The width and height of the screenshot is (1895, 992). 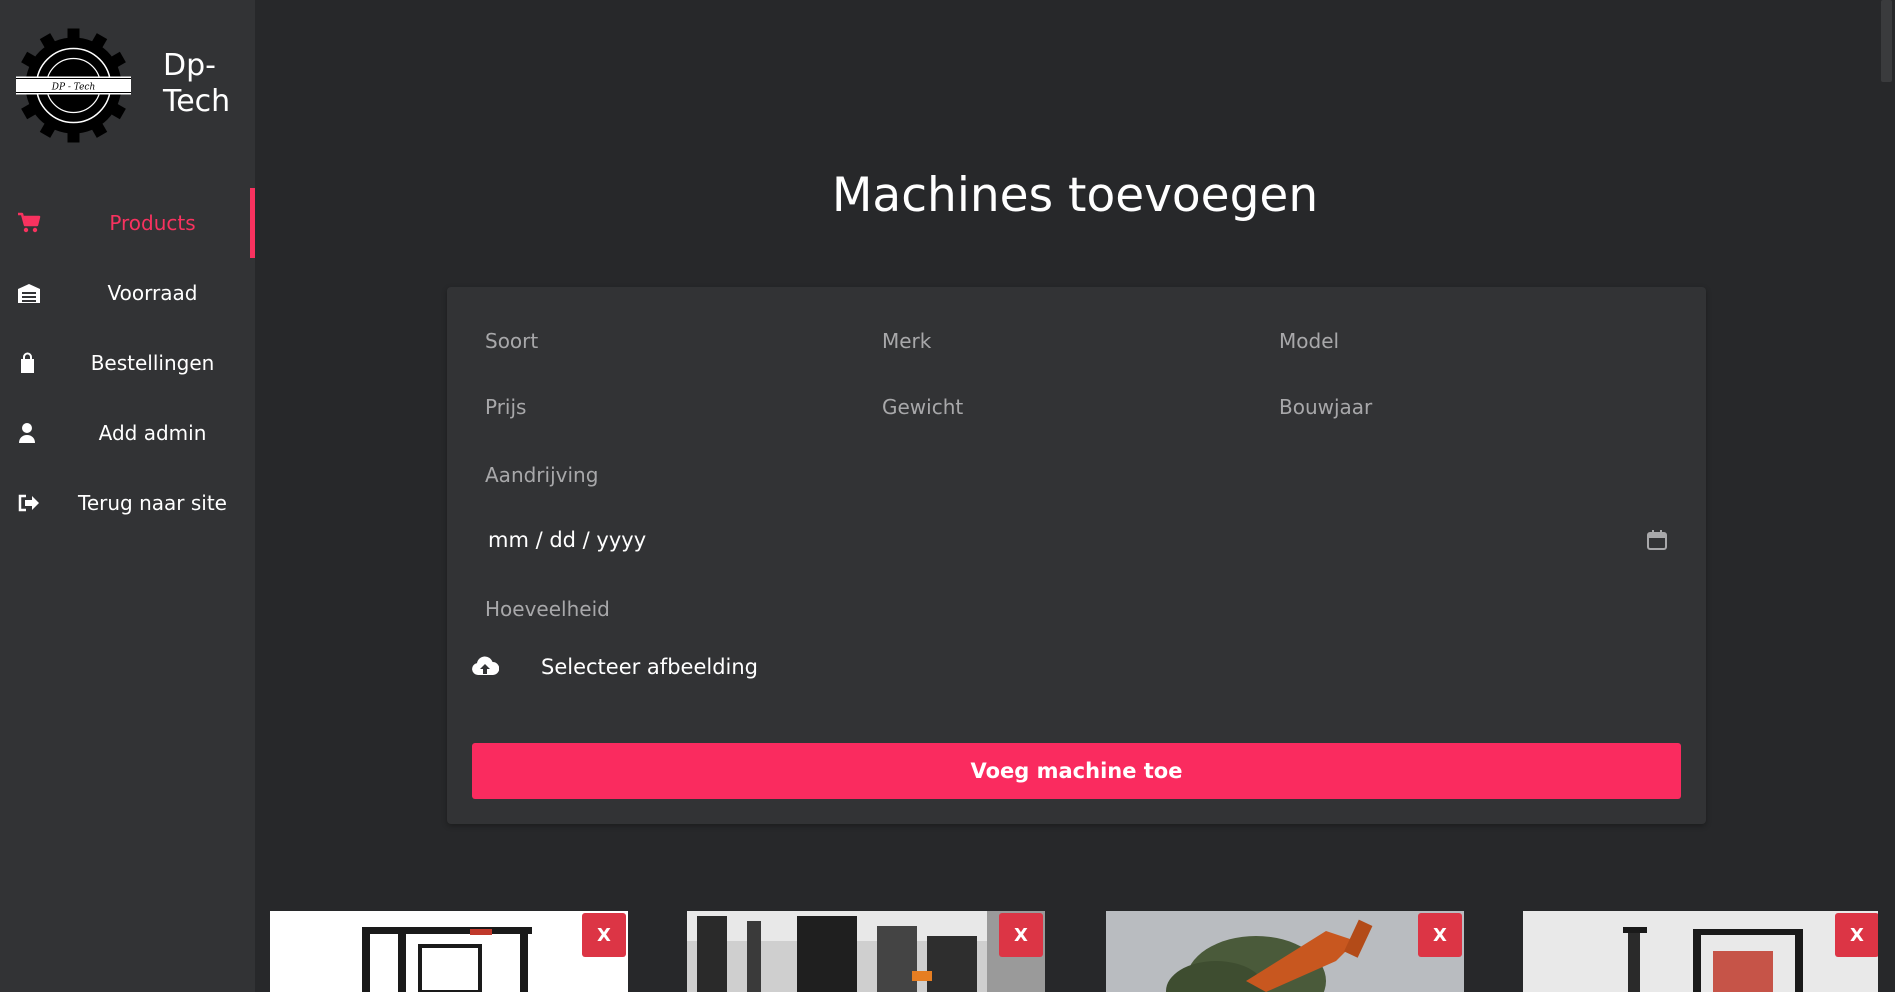 What do you see at coordinates (1082, 951) in the screenshot?
I see `product-list: X X X X` at bounding box center [1082, 951].